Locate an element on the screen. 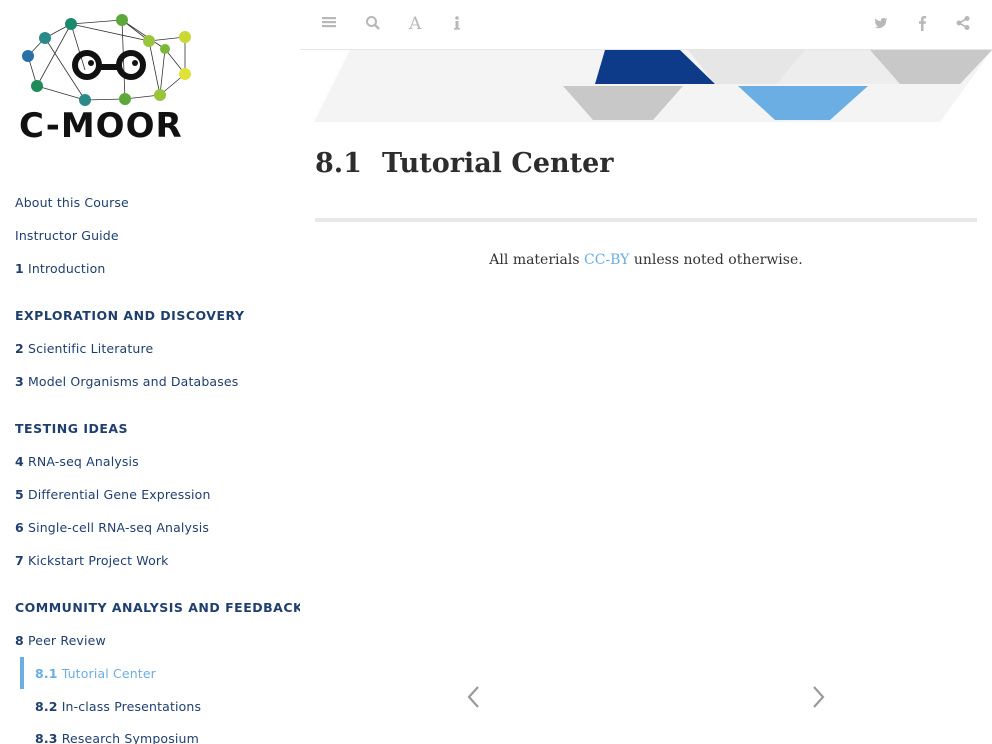 The image size is (992, 744). sidebar-item-peer-review: 8 Peer Review is located at coordinates (60, 640).